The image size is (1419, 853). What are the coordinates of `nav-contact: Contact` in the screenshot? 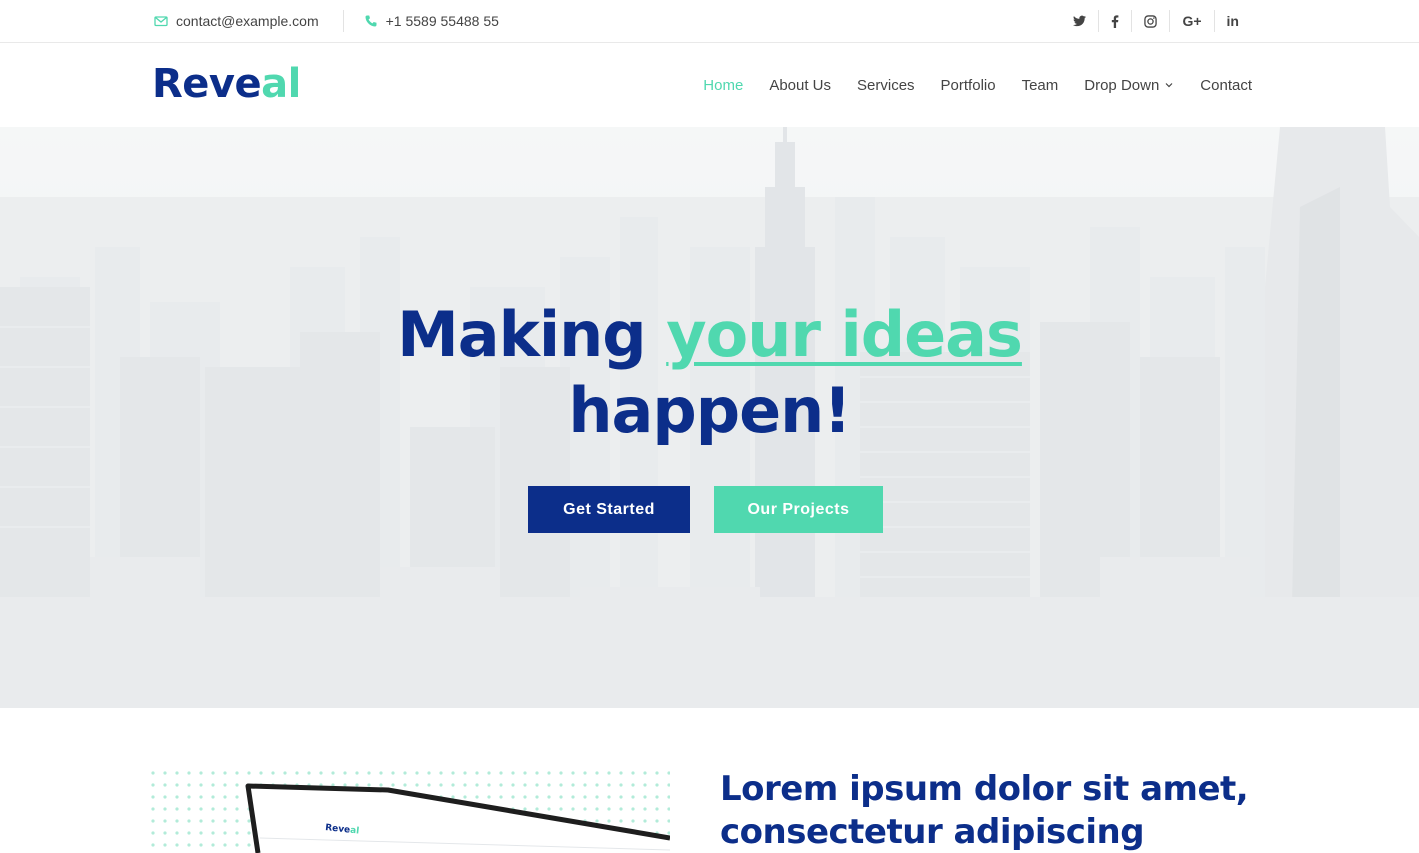 It's located at (1226, 85).